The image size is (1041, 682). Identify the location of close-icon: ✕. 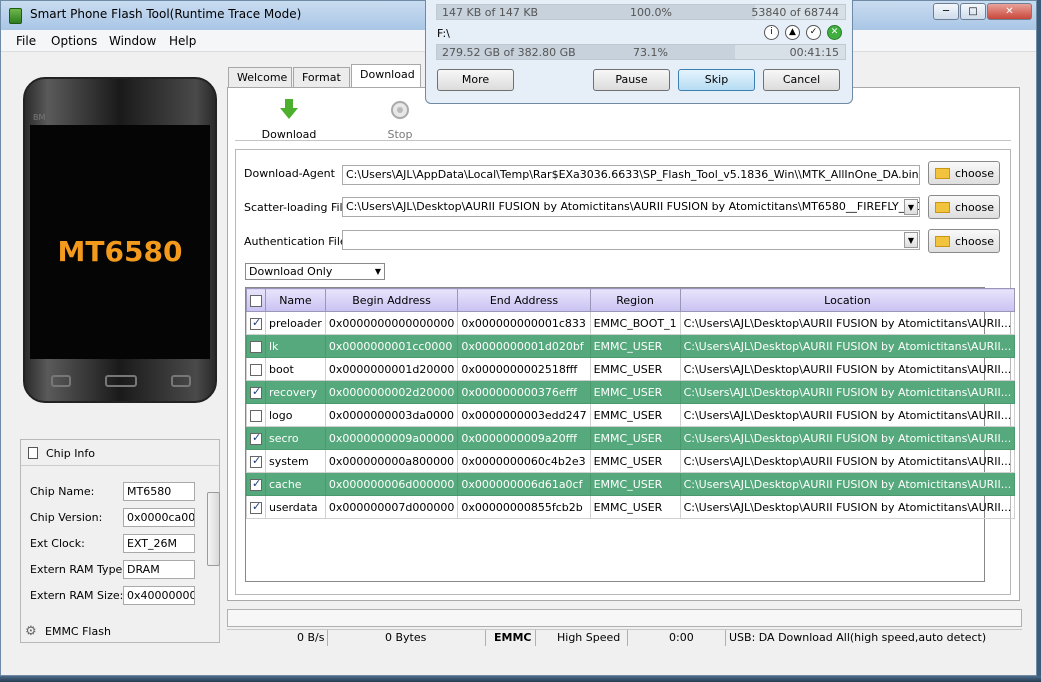
(1009, 11).